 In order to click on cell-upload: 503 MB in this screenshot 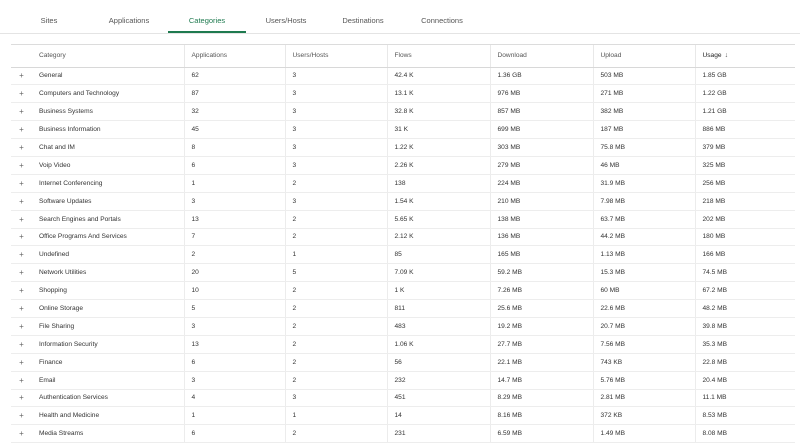, I will do `click(644, 76)`.